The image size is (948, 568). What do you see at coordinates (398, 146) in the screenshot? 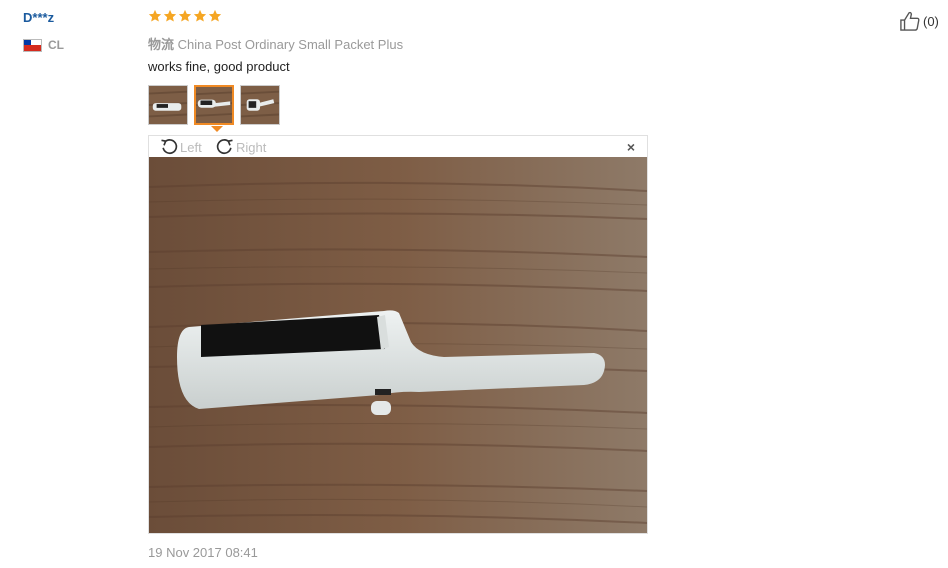
I see `viewer-toolbar: Left Right ×` at bounding box center [398, 146].